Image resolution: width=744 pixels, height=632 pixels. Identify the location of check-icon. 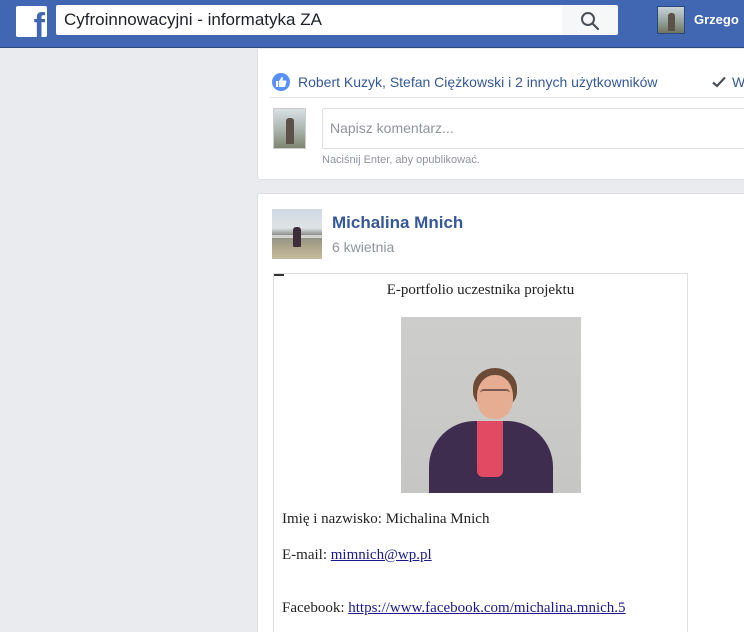
(719, 82).